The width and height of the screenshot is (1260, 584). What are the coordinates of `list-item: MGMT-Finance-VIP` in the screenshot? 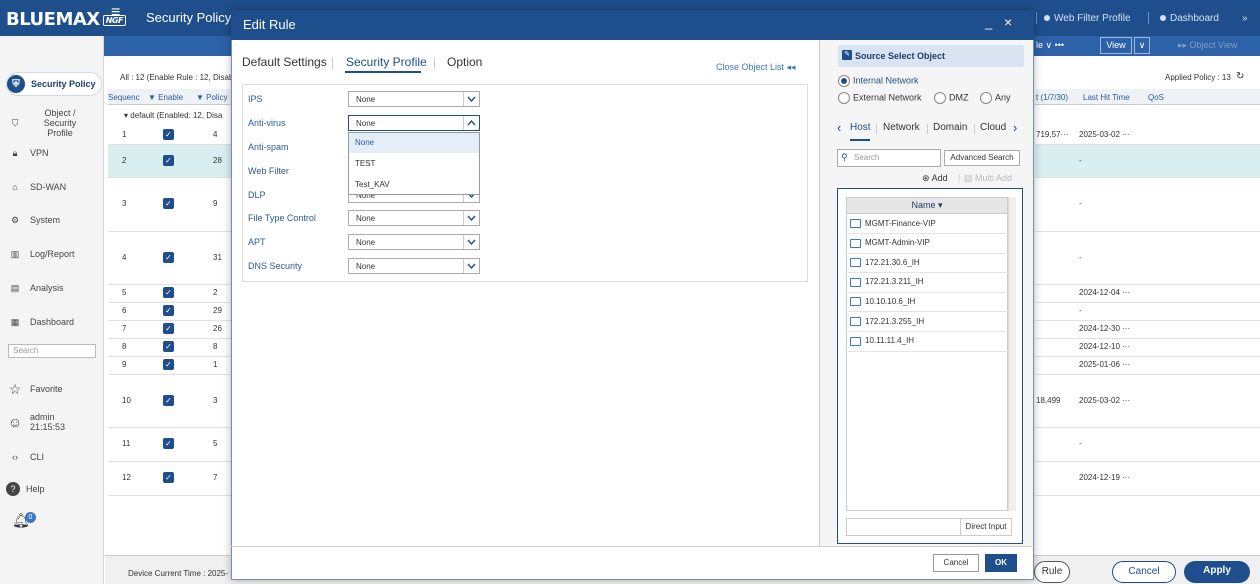 It's located at (927, 224).